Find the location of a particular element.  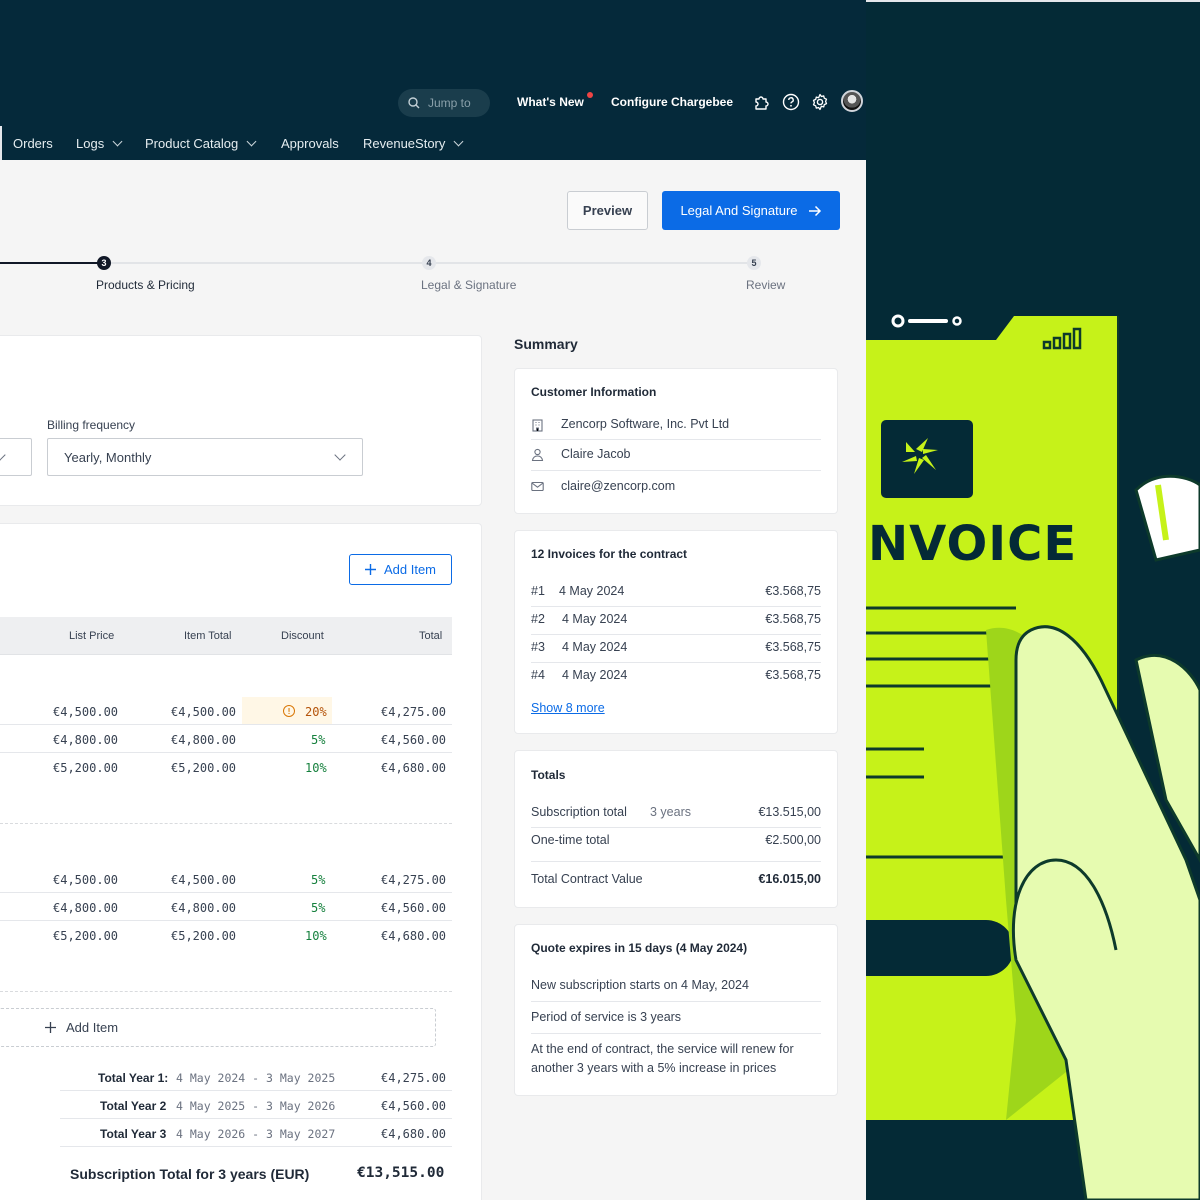

configure-chargebee-link: Configure Chargebee is located at coordinates (672, 102).